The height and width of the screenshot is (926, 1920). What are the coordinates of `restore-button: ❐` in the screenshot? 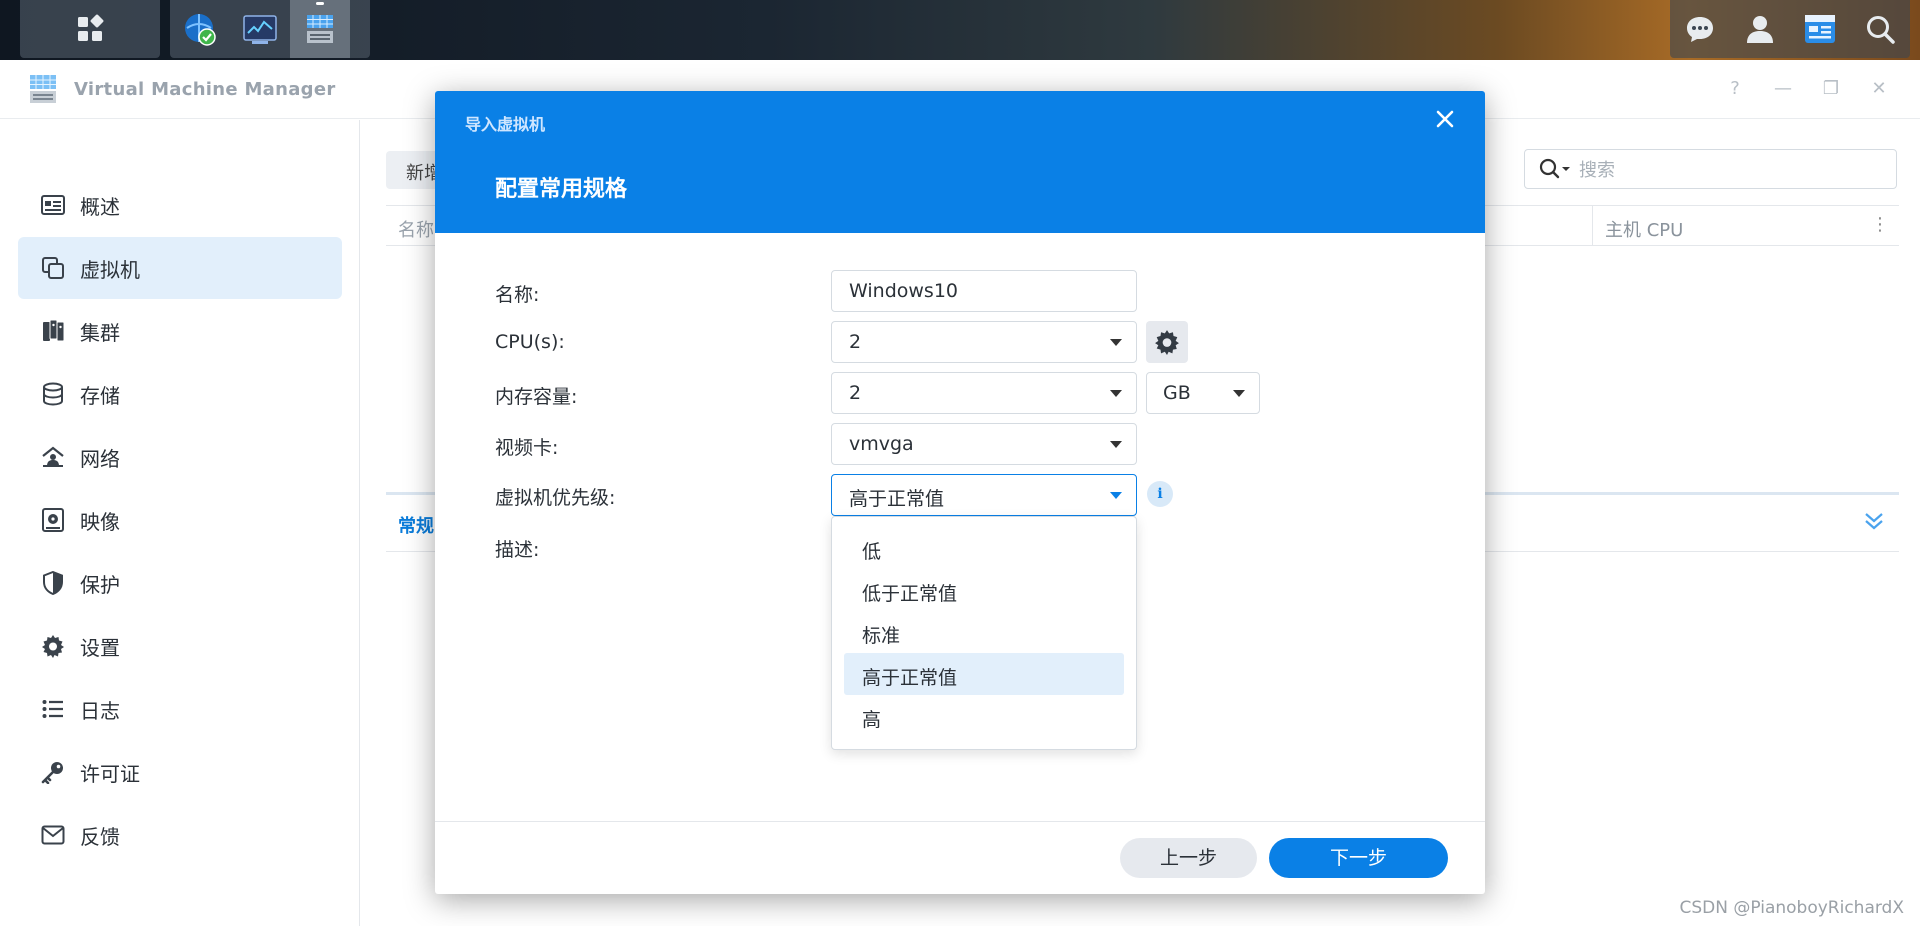 It's located at (1831, 88).